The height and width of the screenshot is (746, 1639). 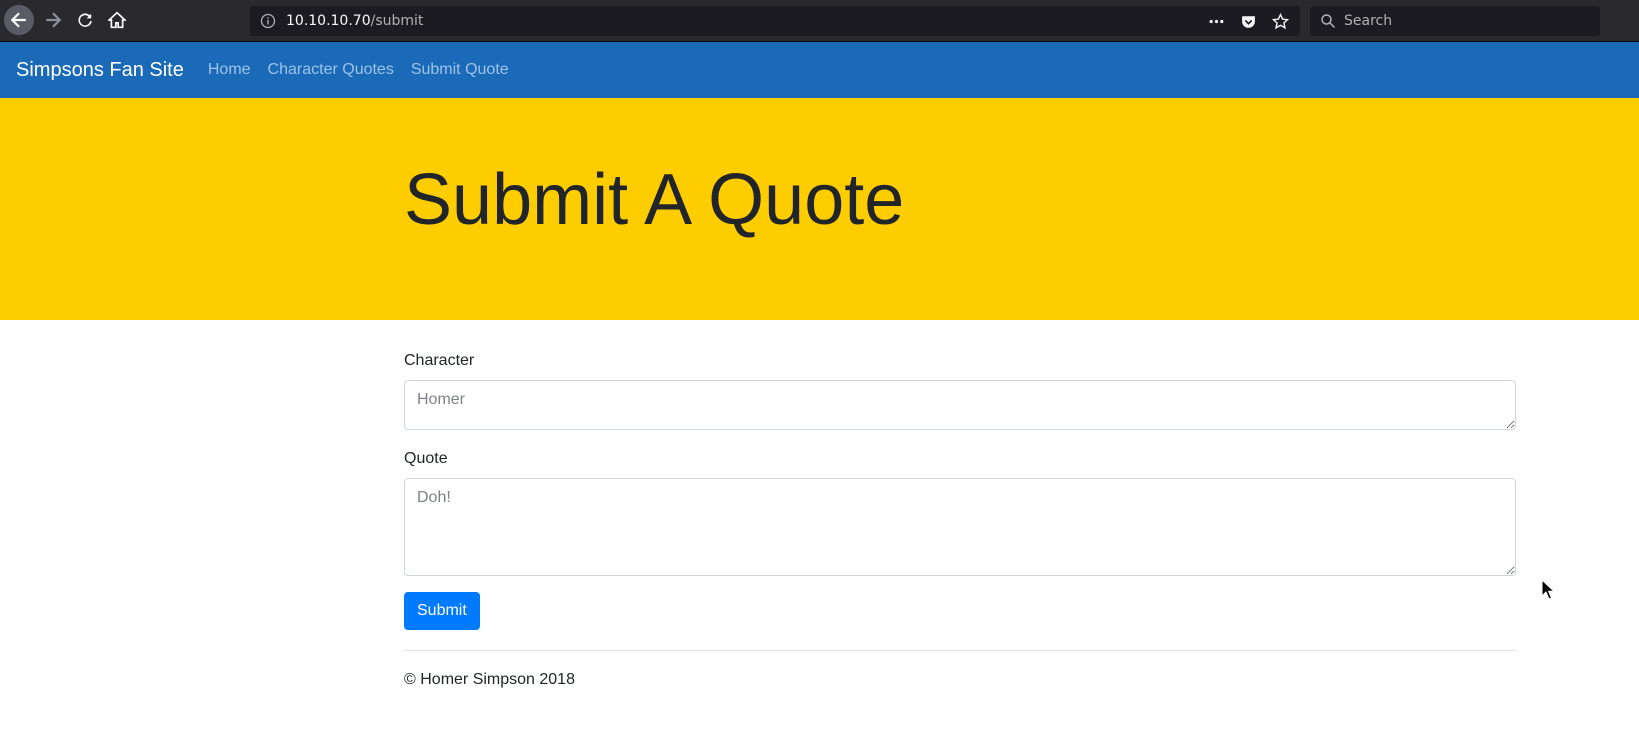 What do you see at coordinates (268, 21) in the screenshot?
I see `info-icon` at bounding box center [268, 21].